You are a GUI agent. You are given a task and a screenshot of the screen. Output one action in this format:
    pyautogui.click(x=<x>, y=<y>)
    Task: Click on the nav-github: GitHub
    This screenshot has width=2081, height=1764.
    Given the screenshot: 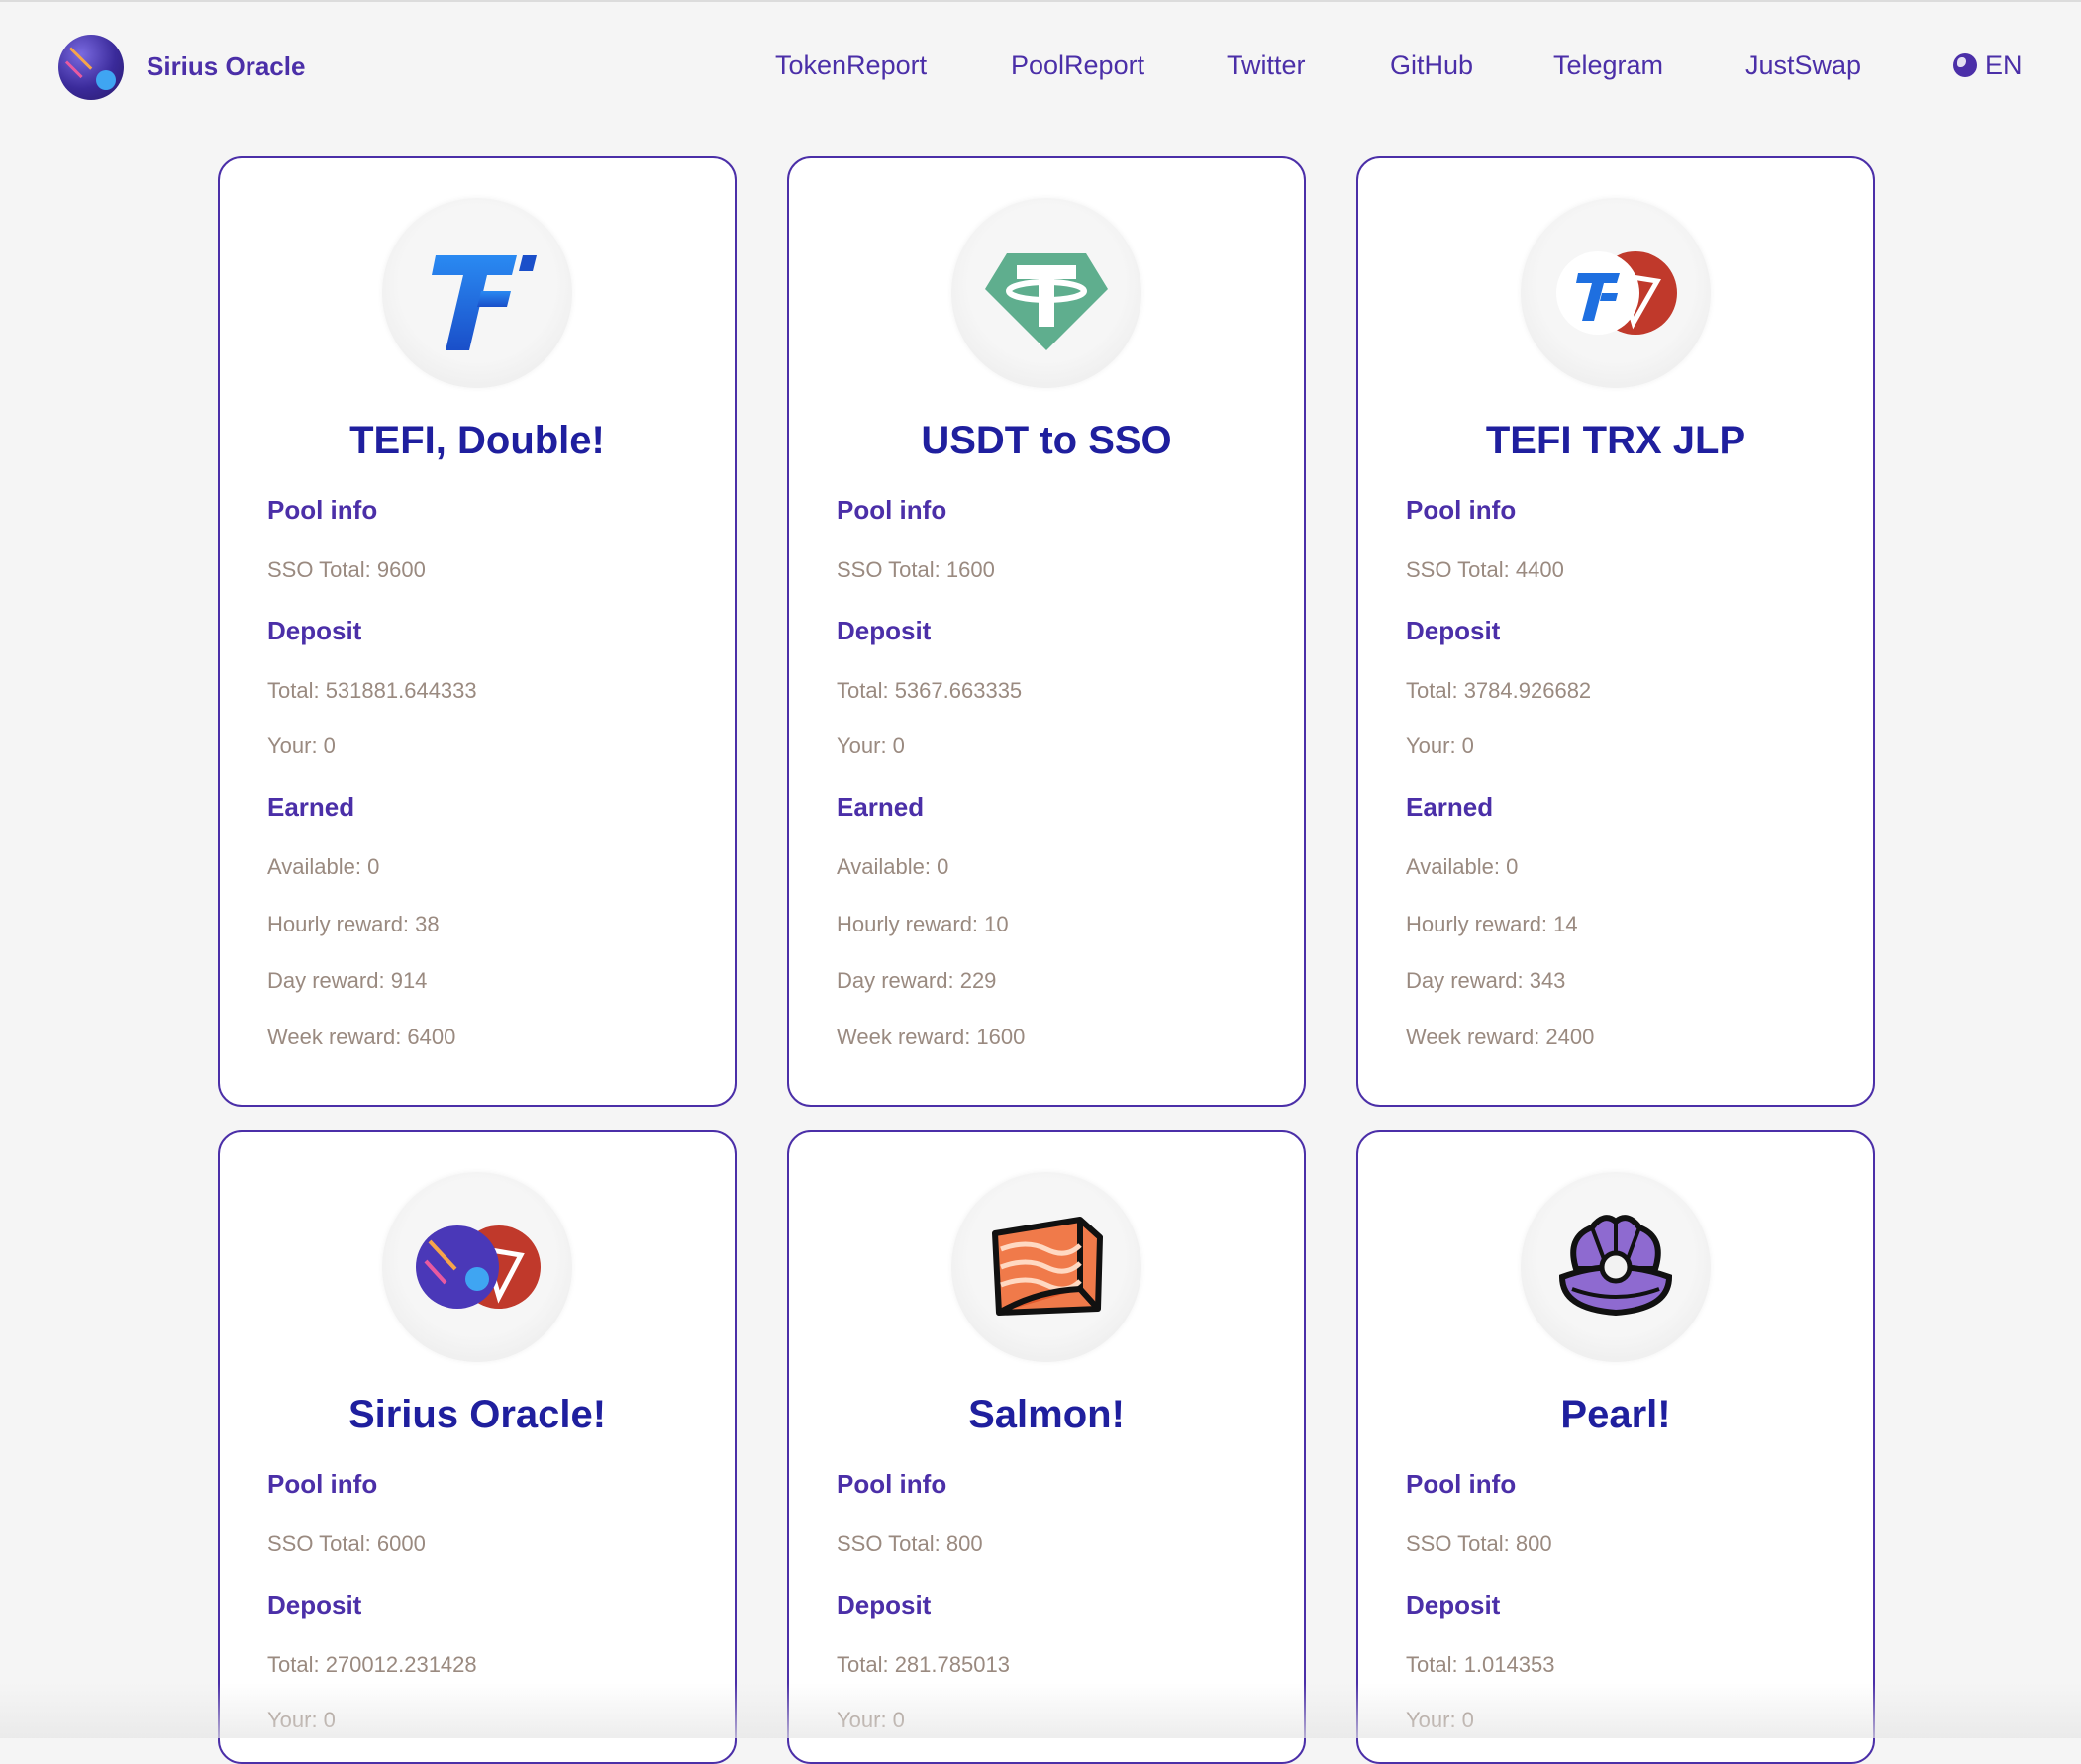 What is the action you would take?
    pyautogui.click(x=1431, y=65)
    